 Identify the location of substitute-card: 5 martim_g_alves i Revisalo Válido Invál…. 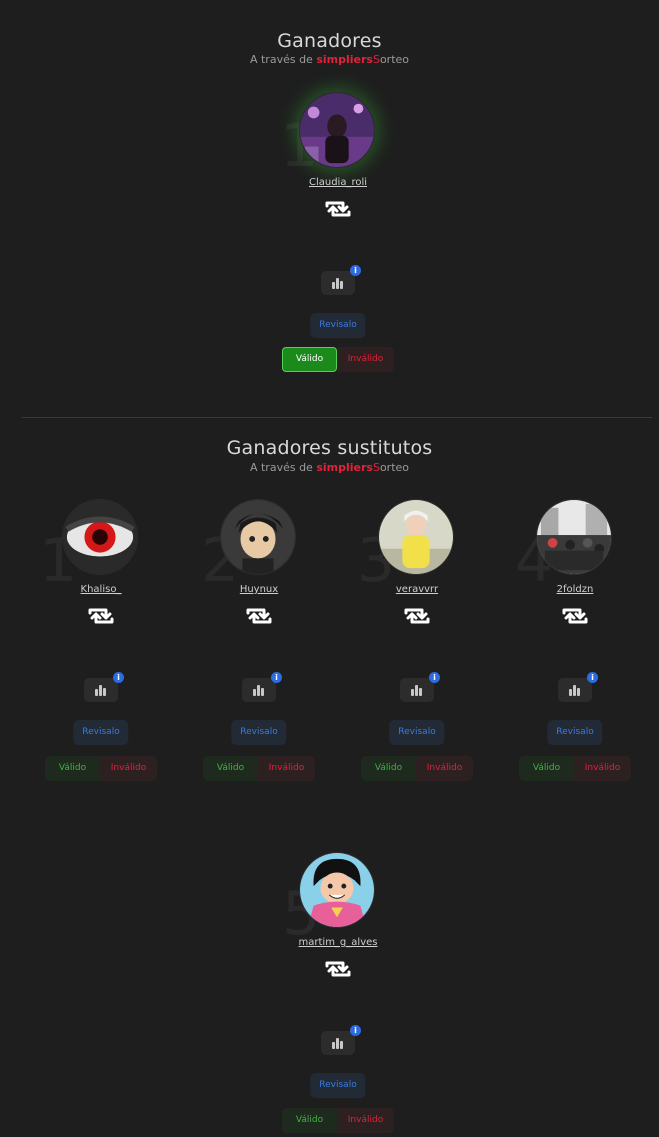
(338, 992).